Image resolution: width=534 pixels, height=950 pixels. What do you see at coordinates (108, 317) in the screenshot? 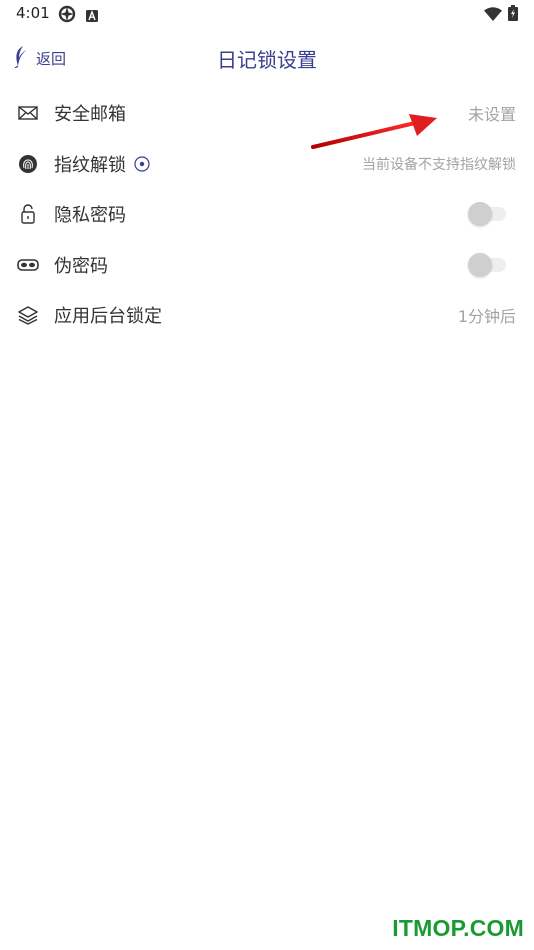
I see `setting-label: 应用后台锁定` at bounding box center [108, 317].